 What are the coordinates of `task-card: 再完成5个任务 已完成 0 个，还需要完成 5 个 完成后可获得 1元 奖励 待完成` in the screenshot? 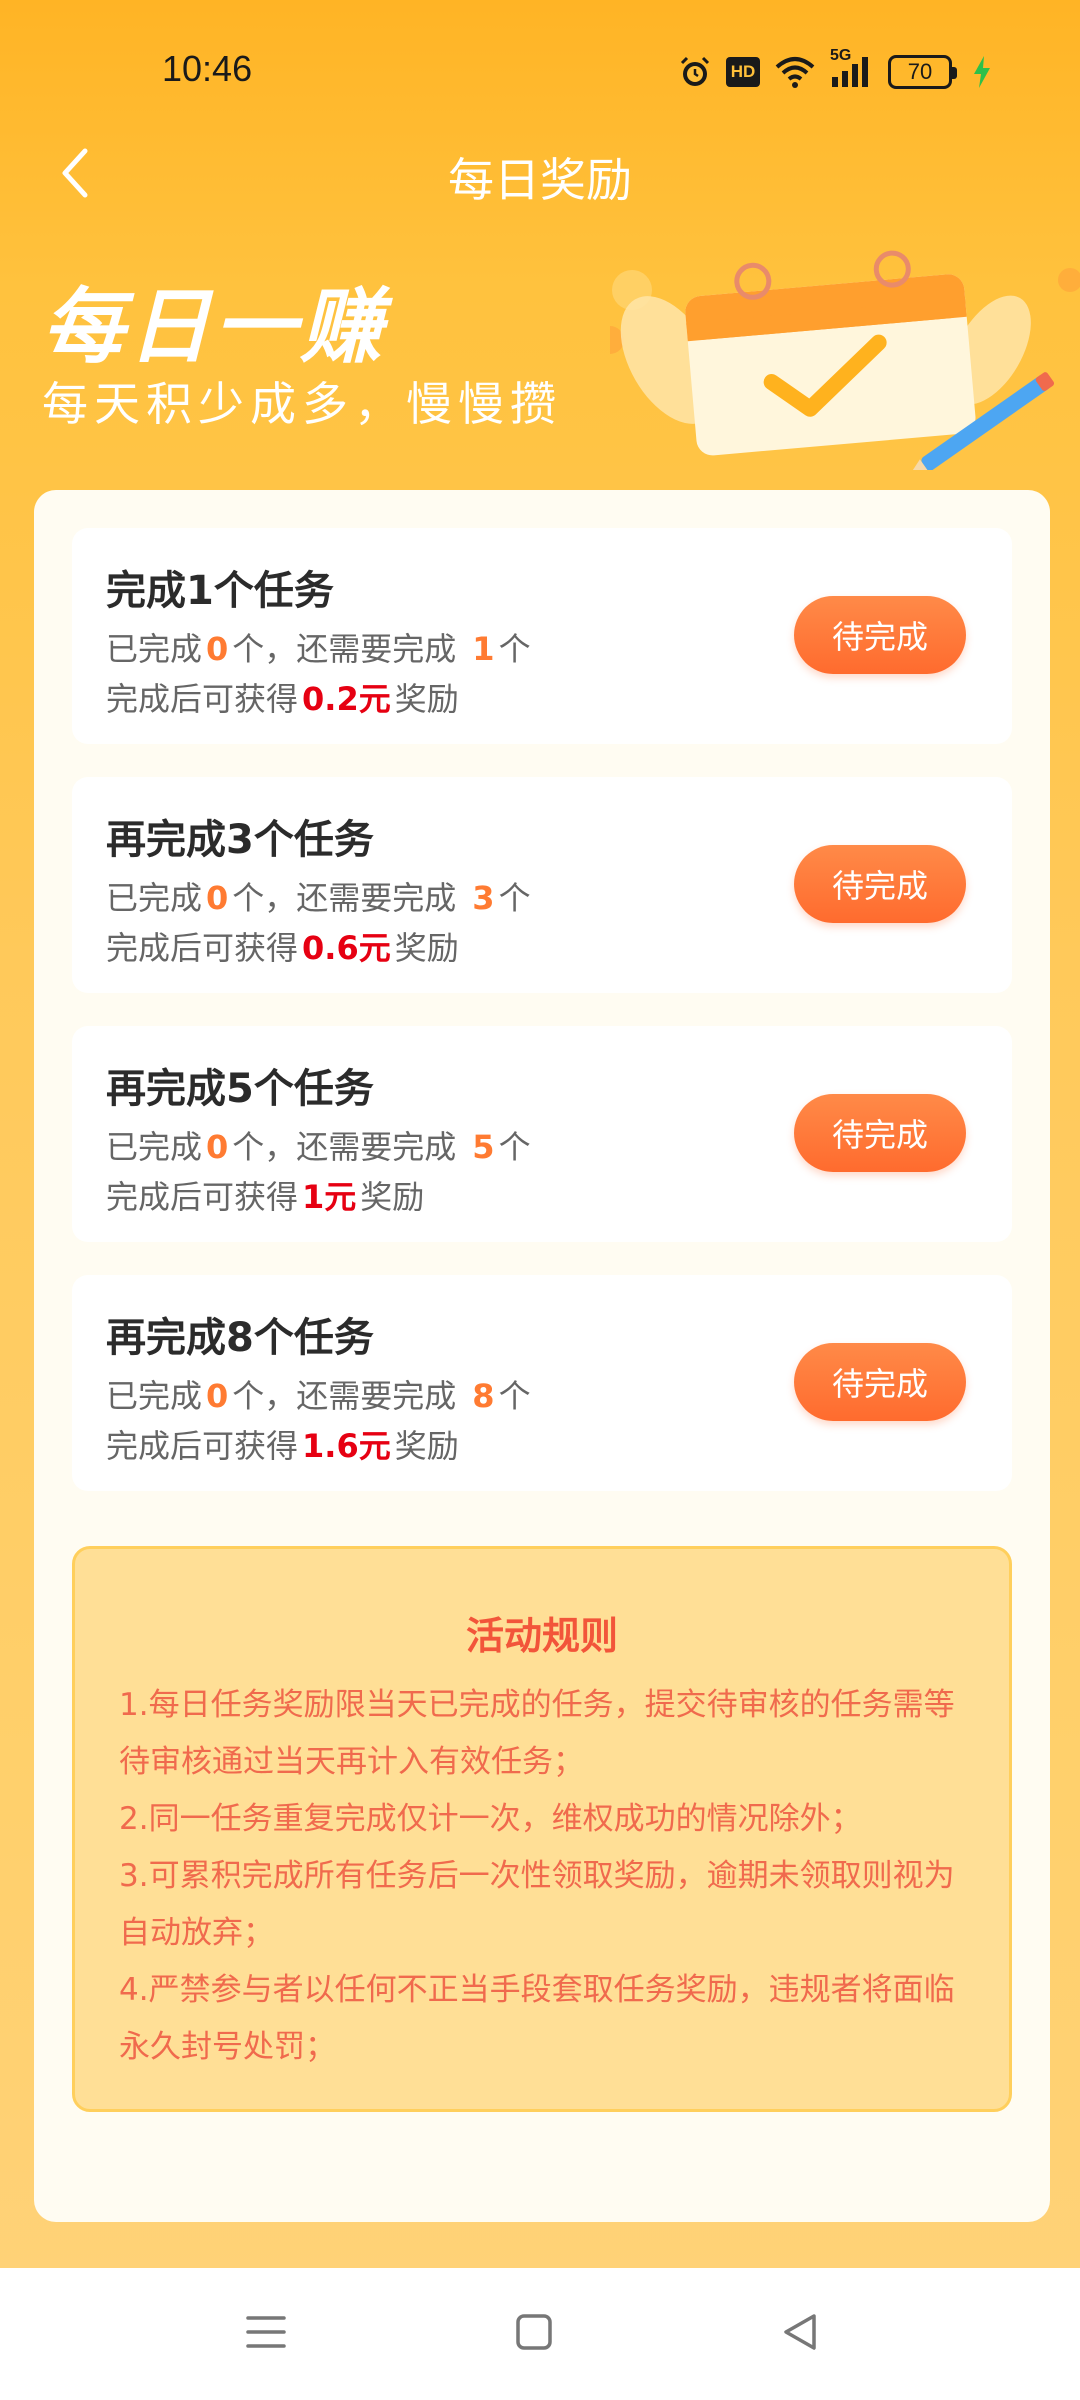 It's located at (542, 1134).